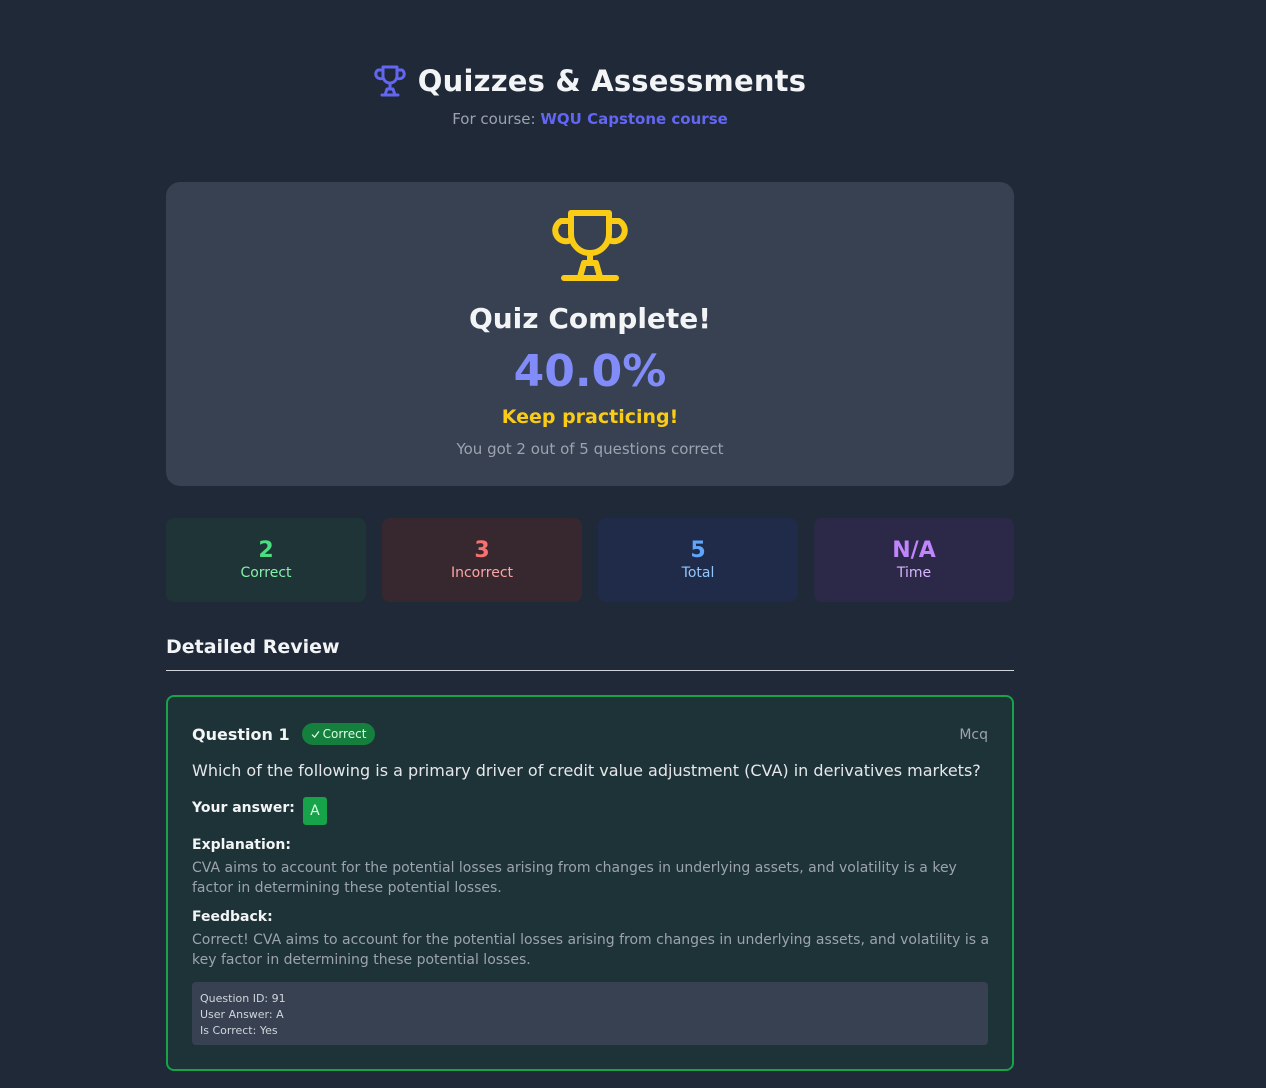 The height and width of the screenshot is (1088, 1266). I want to click on explanation-label: Explanation:, so click(241, 845).